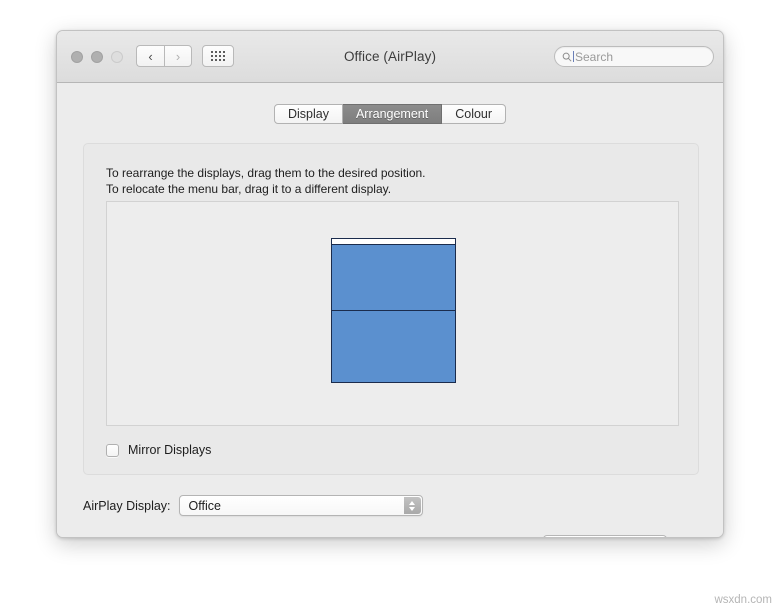 The height and width of the screenshot is (612, 780). I want to click on tab-arrangement: Arrangement, so click(392, 114).